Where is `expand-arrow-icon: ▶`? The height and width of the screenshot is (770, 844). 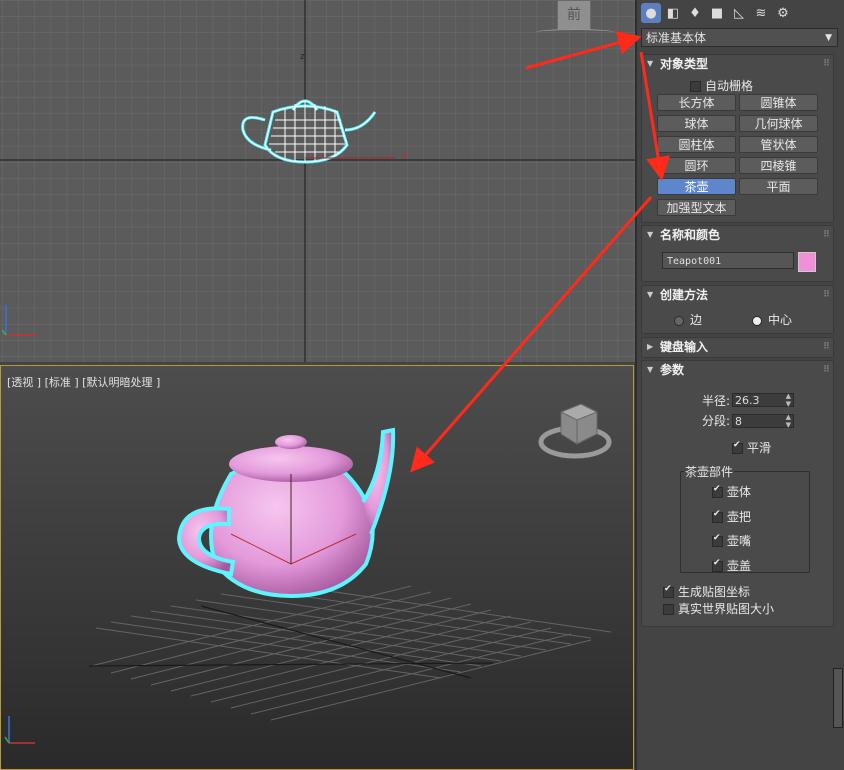
expand-arrow-icon: ▶ is located at coordinates (650, 346).